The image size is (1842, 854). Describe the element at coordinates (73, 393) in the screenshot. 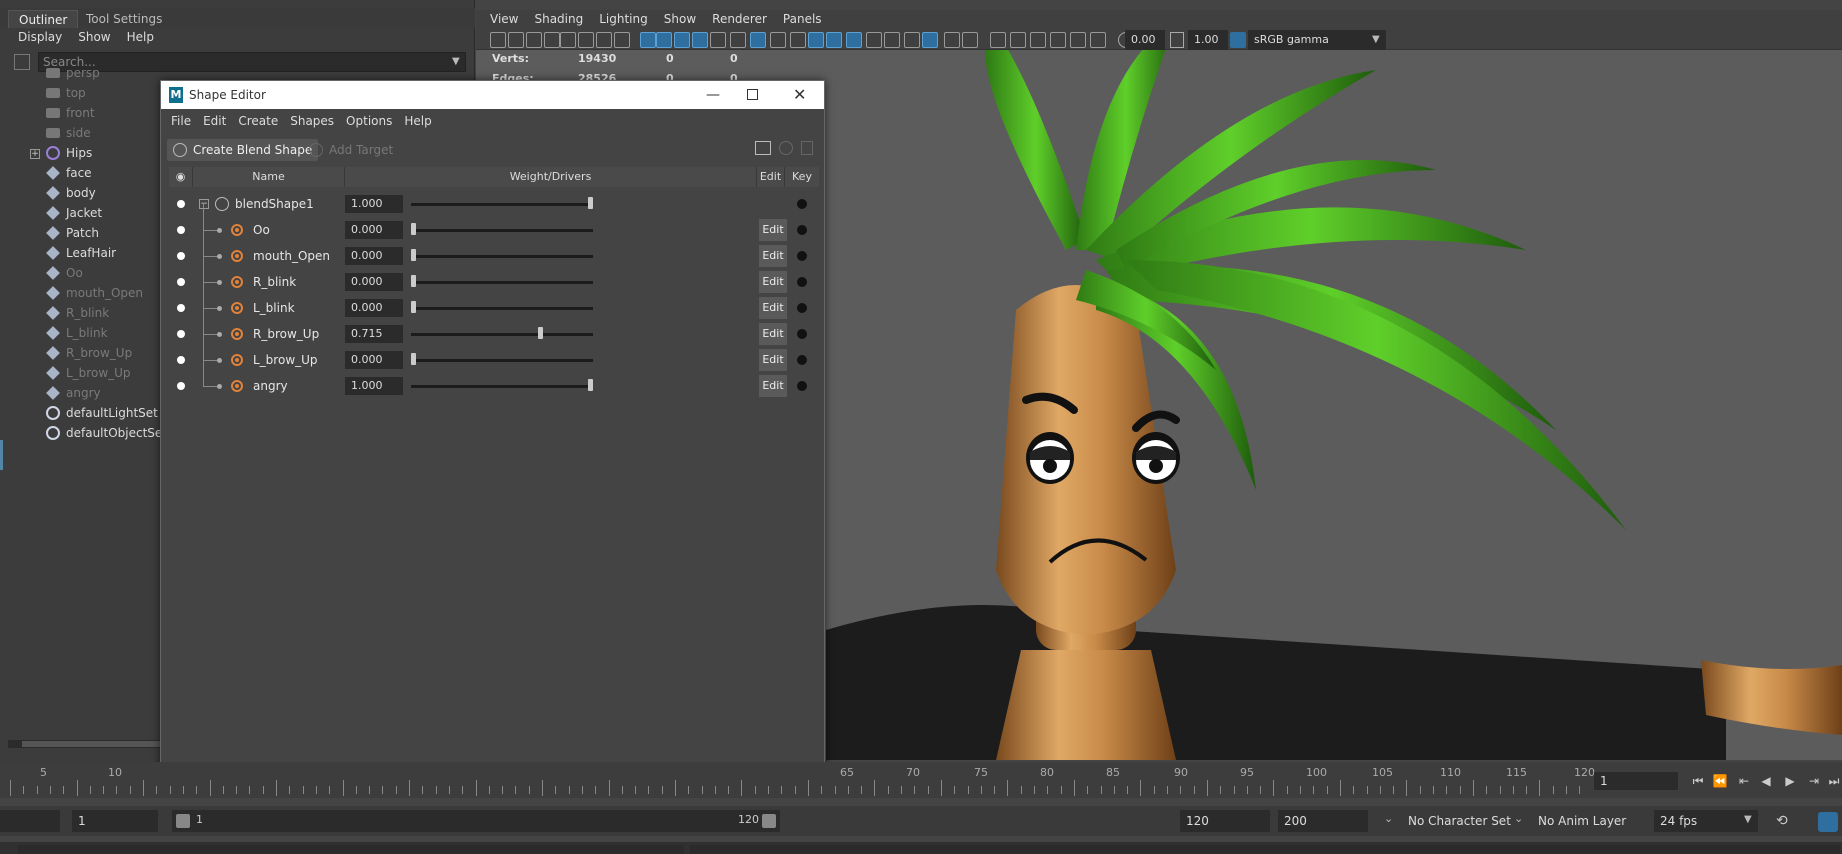

I see `outliner-item: angry` at that location.